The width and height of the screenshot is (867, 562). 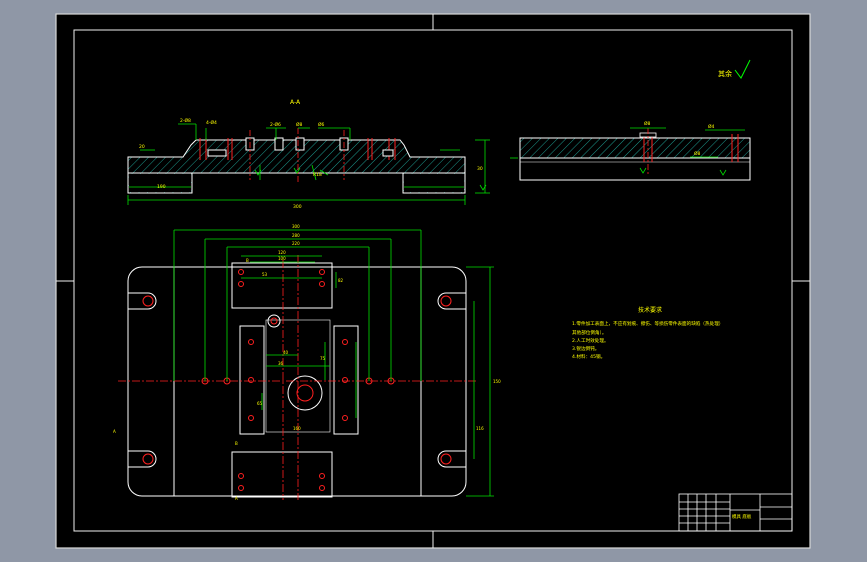 What do you see at coordinates (585, 348) in the screenshot?
I see `svg-text: 3.锐边倒钝。` at bounding box center [585, 348].